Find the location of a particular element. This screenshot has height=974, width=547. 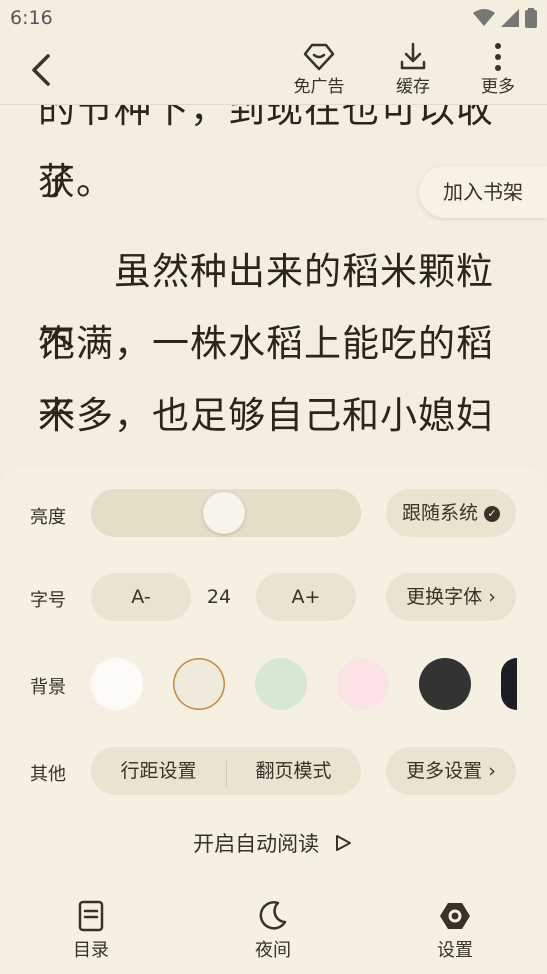

catalog-icon is located at coordinates (91, 916).